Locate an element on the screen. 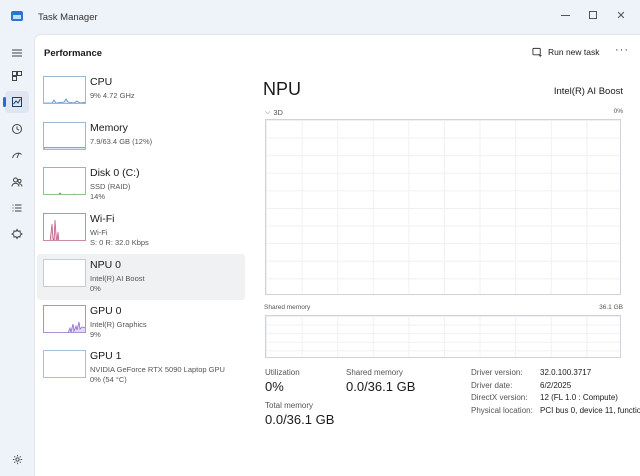 The image size is (640, 476). driver-date-key: Driver date: is located at coordinates (492, 385).